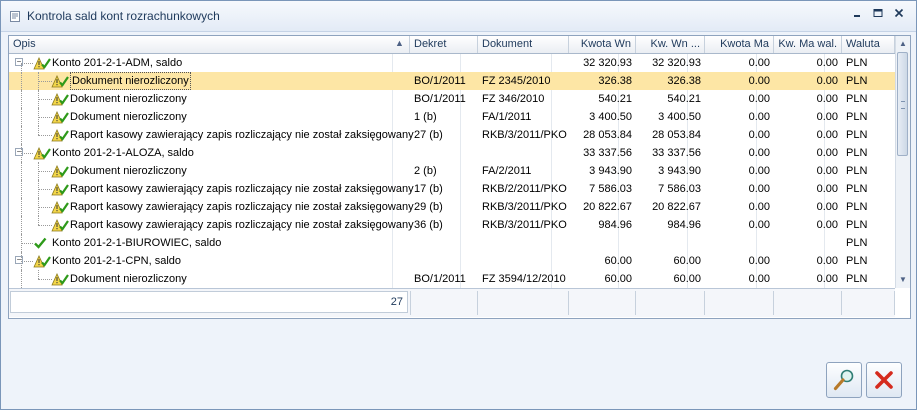 The width and height of the screenshot is (917, 410). I want to click on row-description: Dokument nierozliczony, so click(128, 99).